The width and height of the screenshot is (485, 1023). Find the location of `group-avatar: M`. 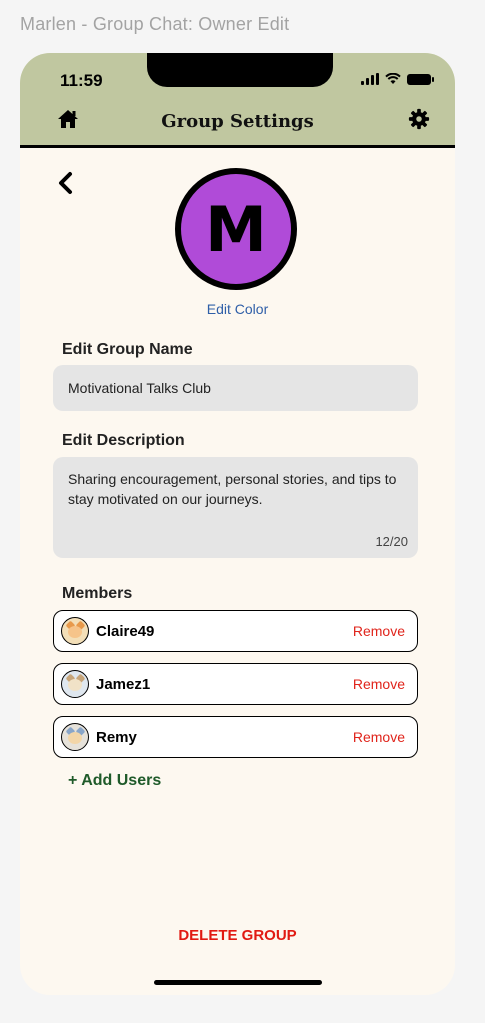

group-avatar: M is located at coordinates (236, 229).